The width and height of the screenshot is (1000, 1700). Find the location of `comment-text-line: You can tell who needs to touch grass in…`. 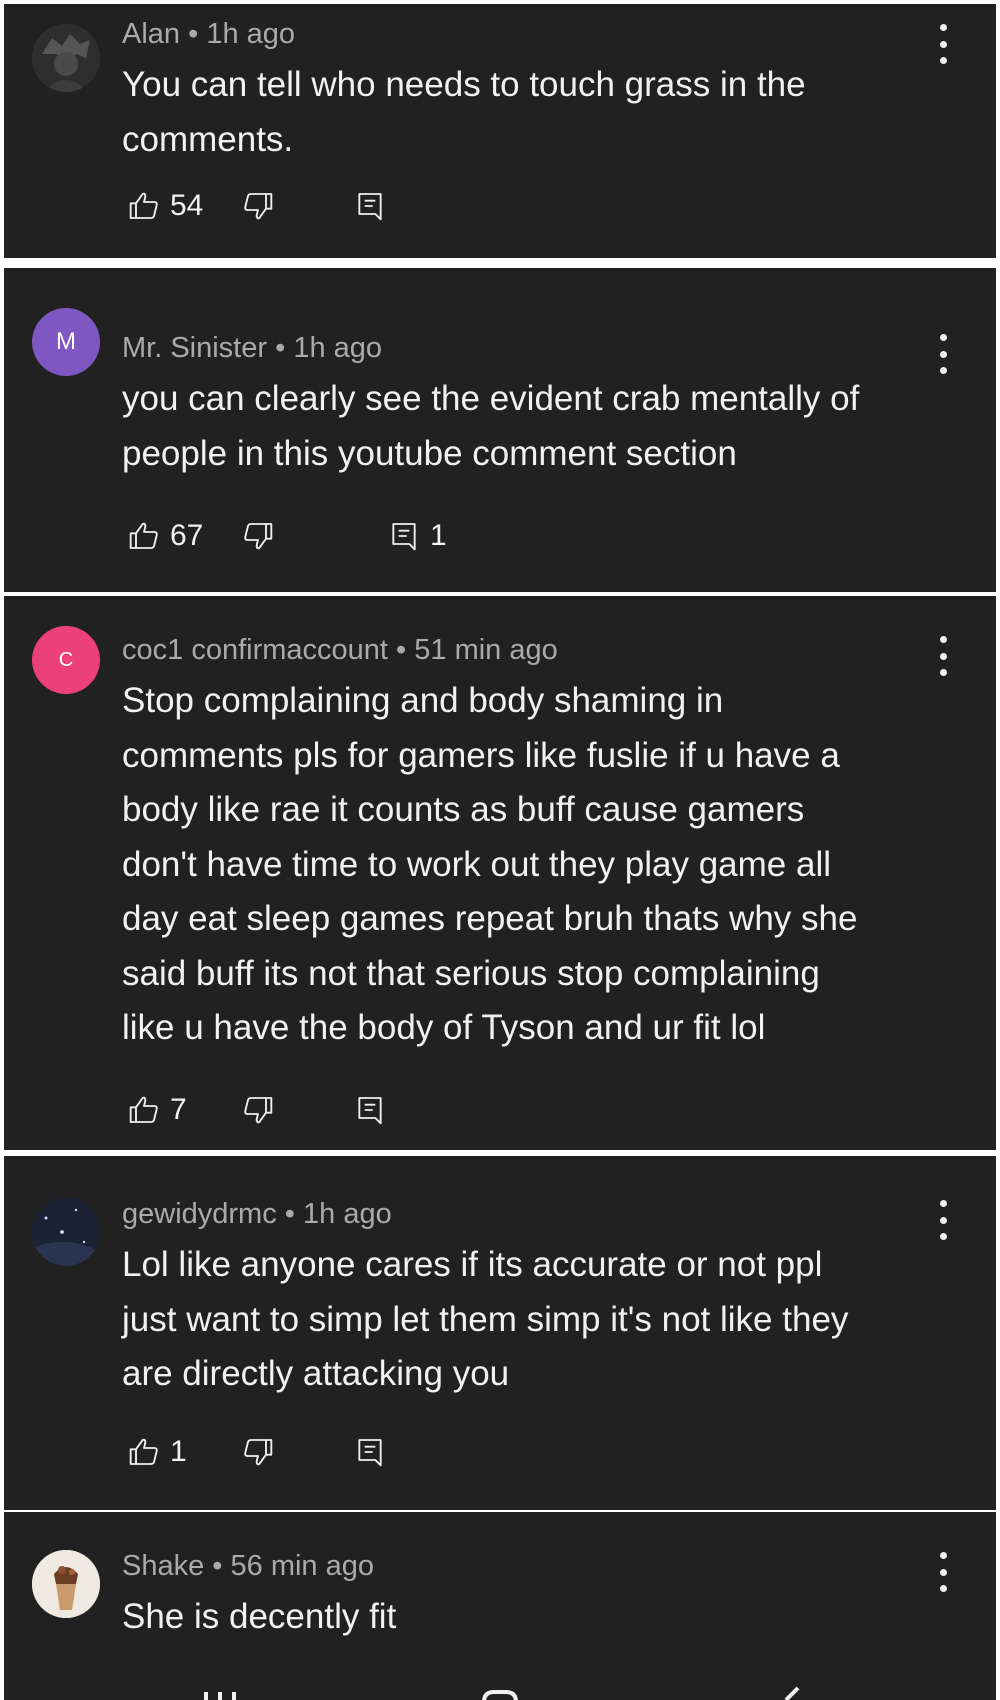

comment-text-line: You can tell who needs to touch grass in… is located at coordinates (464, 84).